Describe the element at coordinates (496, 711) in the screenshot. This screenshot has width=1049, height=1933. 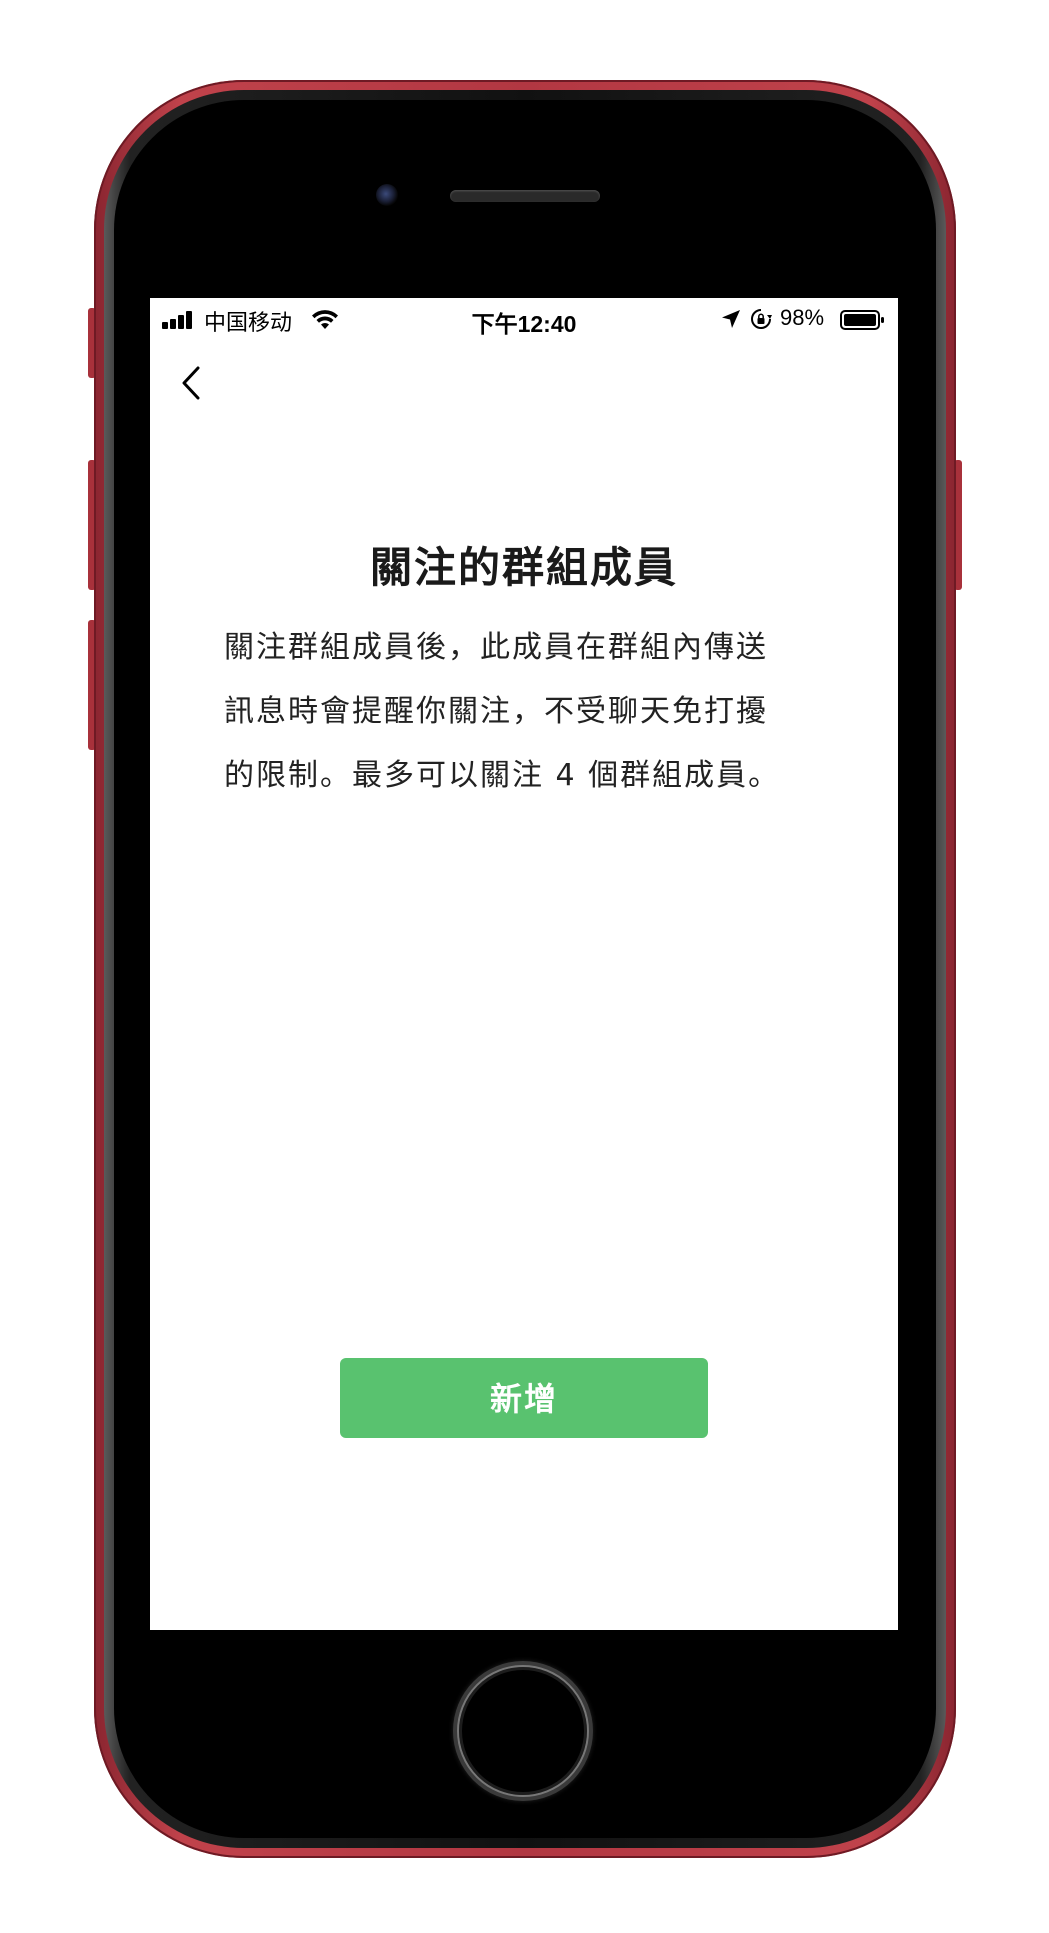
I see `description-line: 訊息時會提醒你關注，不受聊天免打擾` at that location.